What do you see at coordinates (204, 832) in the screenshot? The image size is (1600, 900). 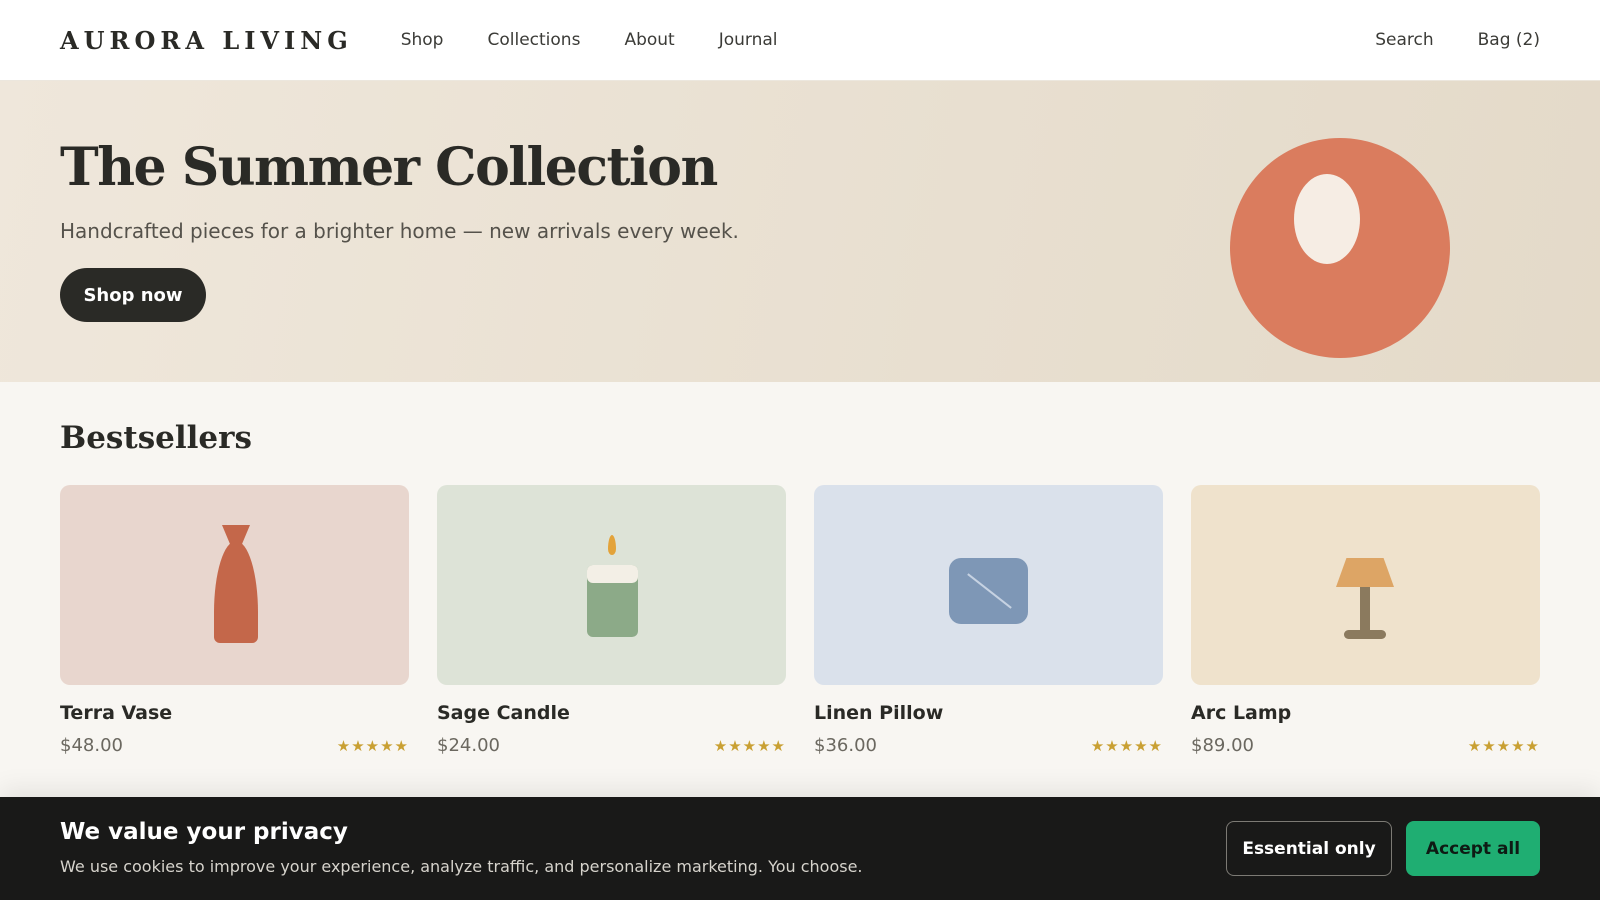 I see `cookie-title: We value your privacy` at bounding box center [204, 832].